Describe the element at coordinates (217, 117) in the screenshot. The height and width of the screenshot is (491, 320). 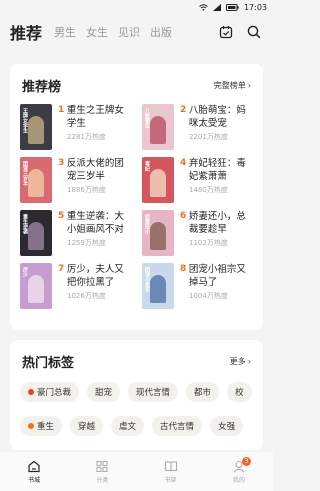
I see `book-title: 八胎萌宝：妈咪太受宠` at that location.